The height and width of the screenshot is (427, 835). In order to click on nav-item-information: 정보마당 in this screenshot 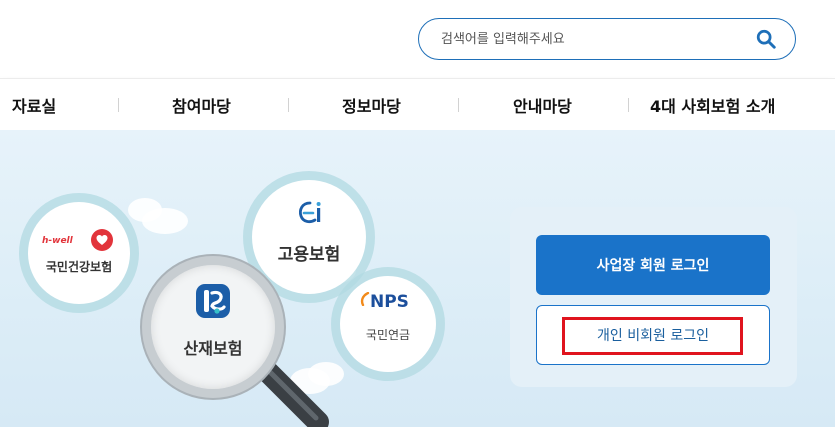, I will do `click(371, 105)`.